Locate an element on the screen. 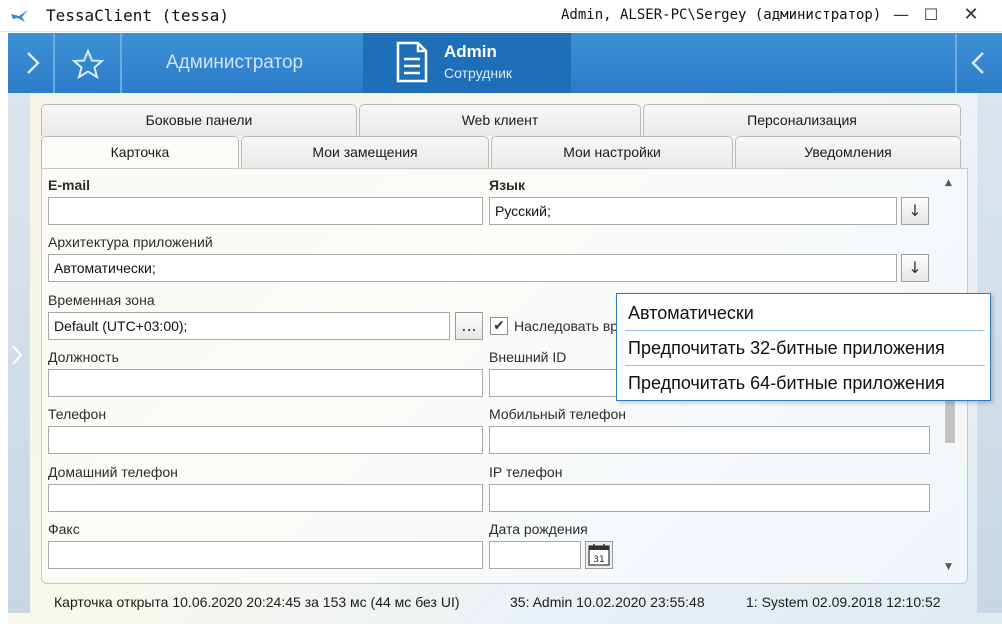  email-field is located at coordinates (265, 211).